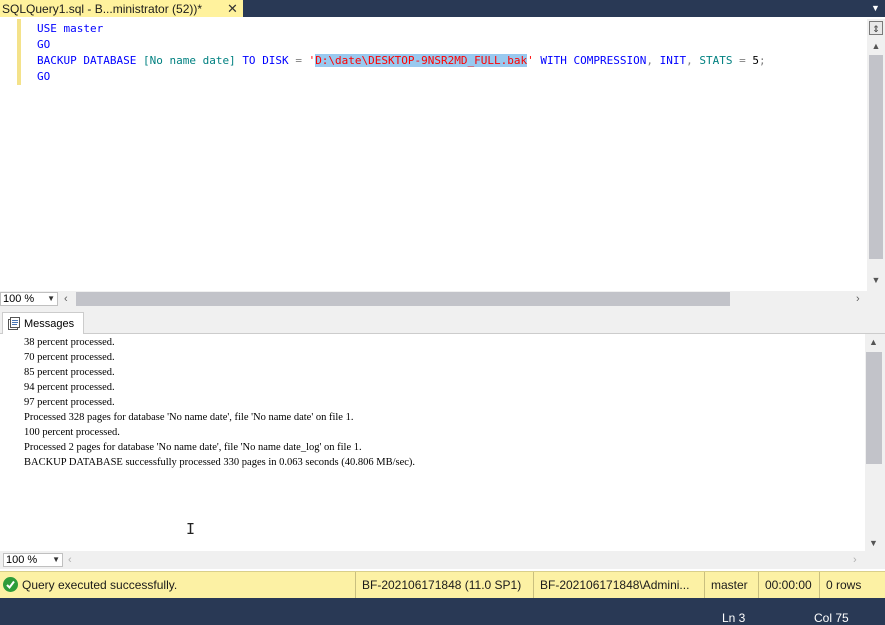 The width and height of the screenshot is (885, 625). Describe the element at coordinates (49, 323) in the screenshot. I see `tab-messages-label: Messages` at that location.